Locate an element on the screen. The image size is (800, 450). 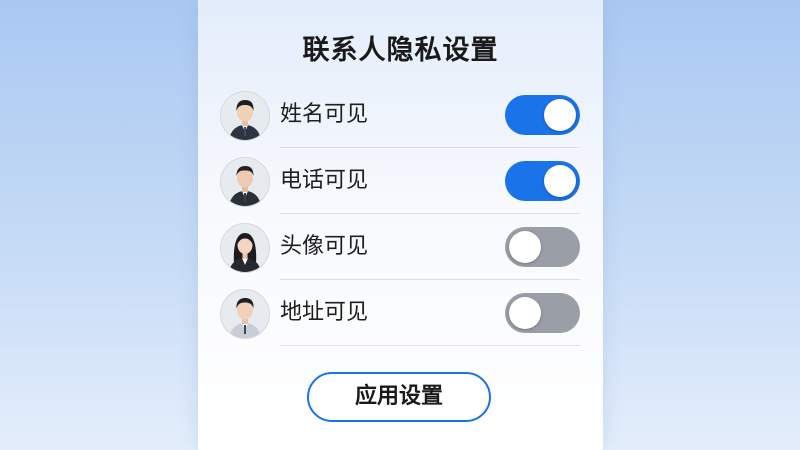
divider is located at coordinates (430, 345).